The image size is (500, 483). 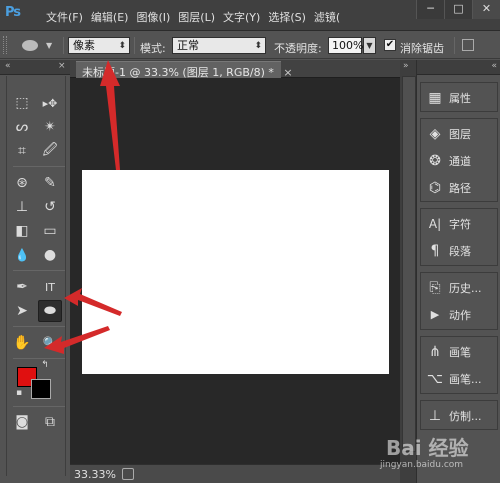 What do you see at coordinates (435, 133) in the screenshot?
I see `layers-icon: ◈` at bounding box center [435, 133].